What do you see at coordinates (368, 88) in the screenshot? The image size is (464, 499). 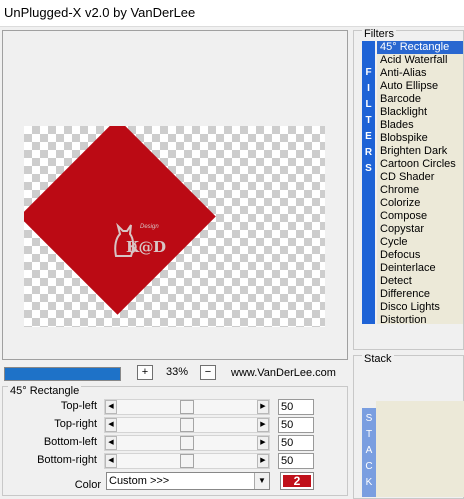 I see `strip-letter: I` at bounding box center [368, 88].